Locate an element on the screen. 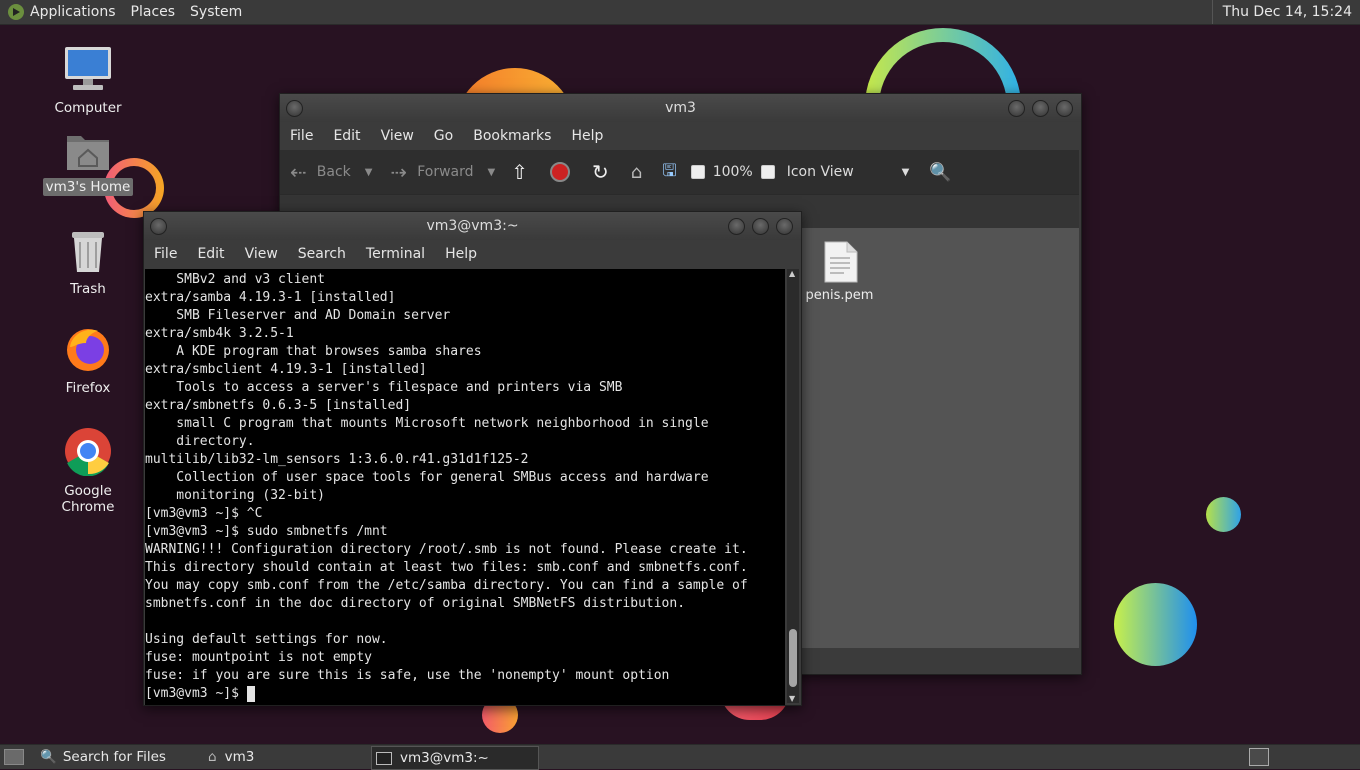  file-item: penis.pem is located at coordinates (839, 271).